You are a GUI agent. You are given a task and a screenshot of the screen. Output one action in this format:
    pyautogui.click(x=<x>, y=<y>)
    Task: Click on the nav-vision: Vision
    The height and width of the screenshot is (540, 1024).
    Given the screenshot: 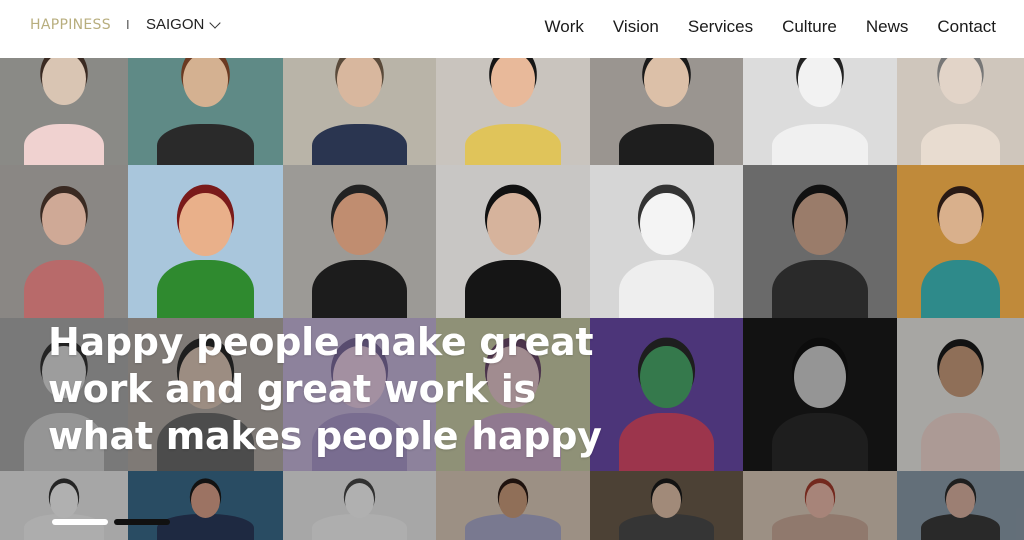 What is the action you would take?
    pyautogui.click(x=636, y=27)
    